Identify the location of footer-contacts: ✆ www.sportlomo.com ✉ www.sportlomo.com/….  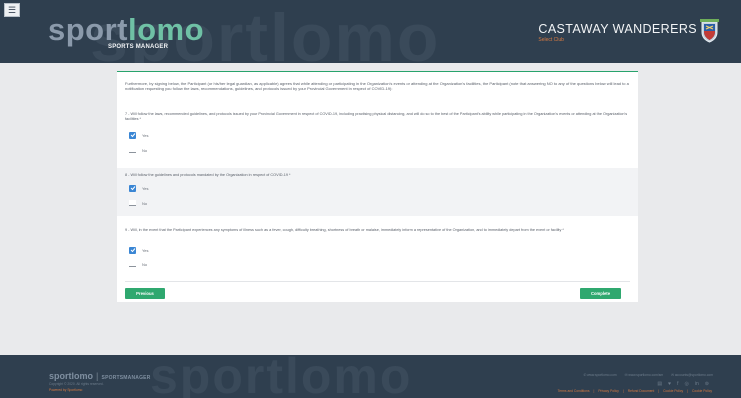
(648, 375).